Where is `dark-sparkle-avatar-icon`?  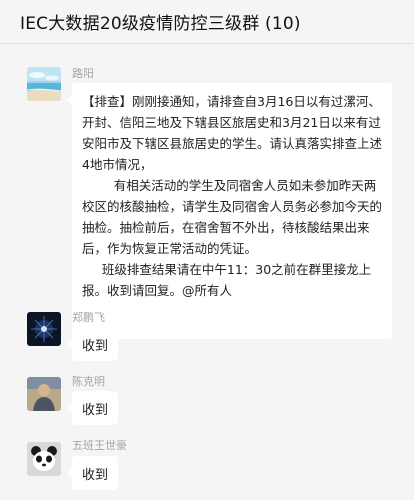
dark-sparkle-avatar-icon is located at coordinates (44, 329).